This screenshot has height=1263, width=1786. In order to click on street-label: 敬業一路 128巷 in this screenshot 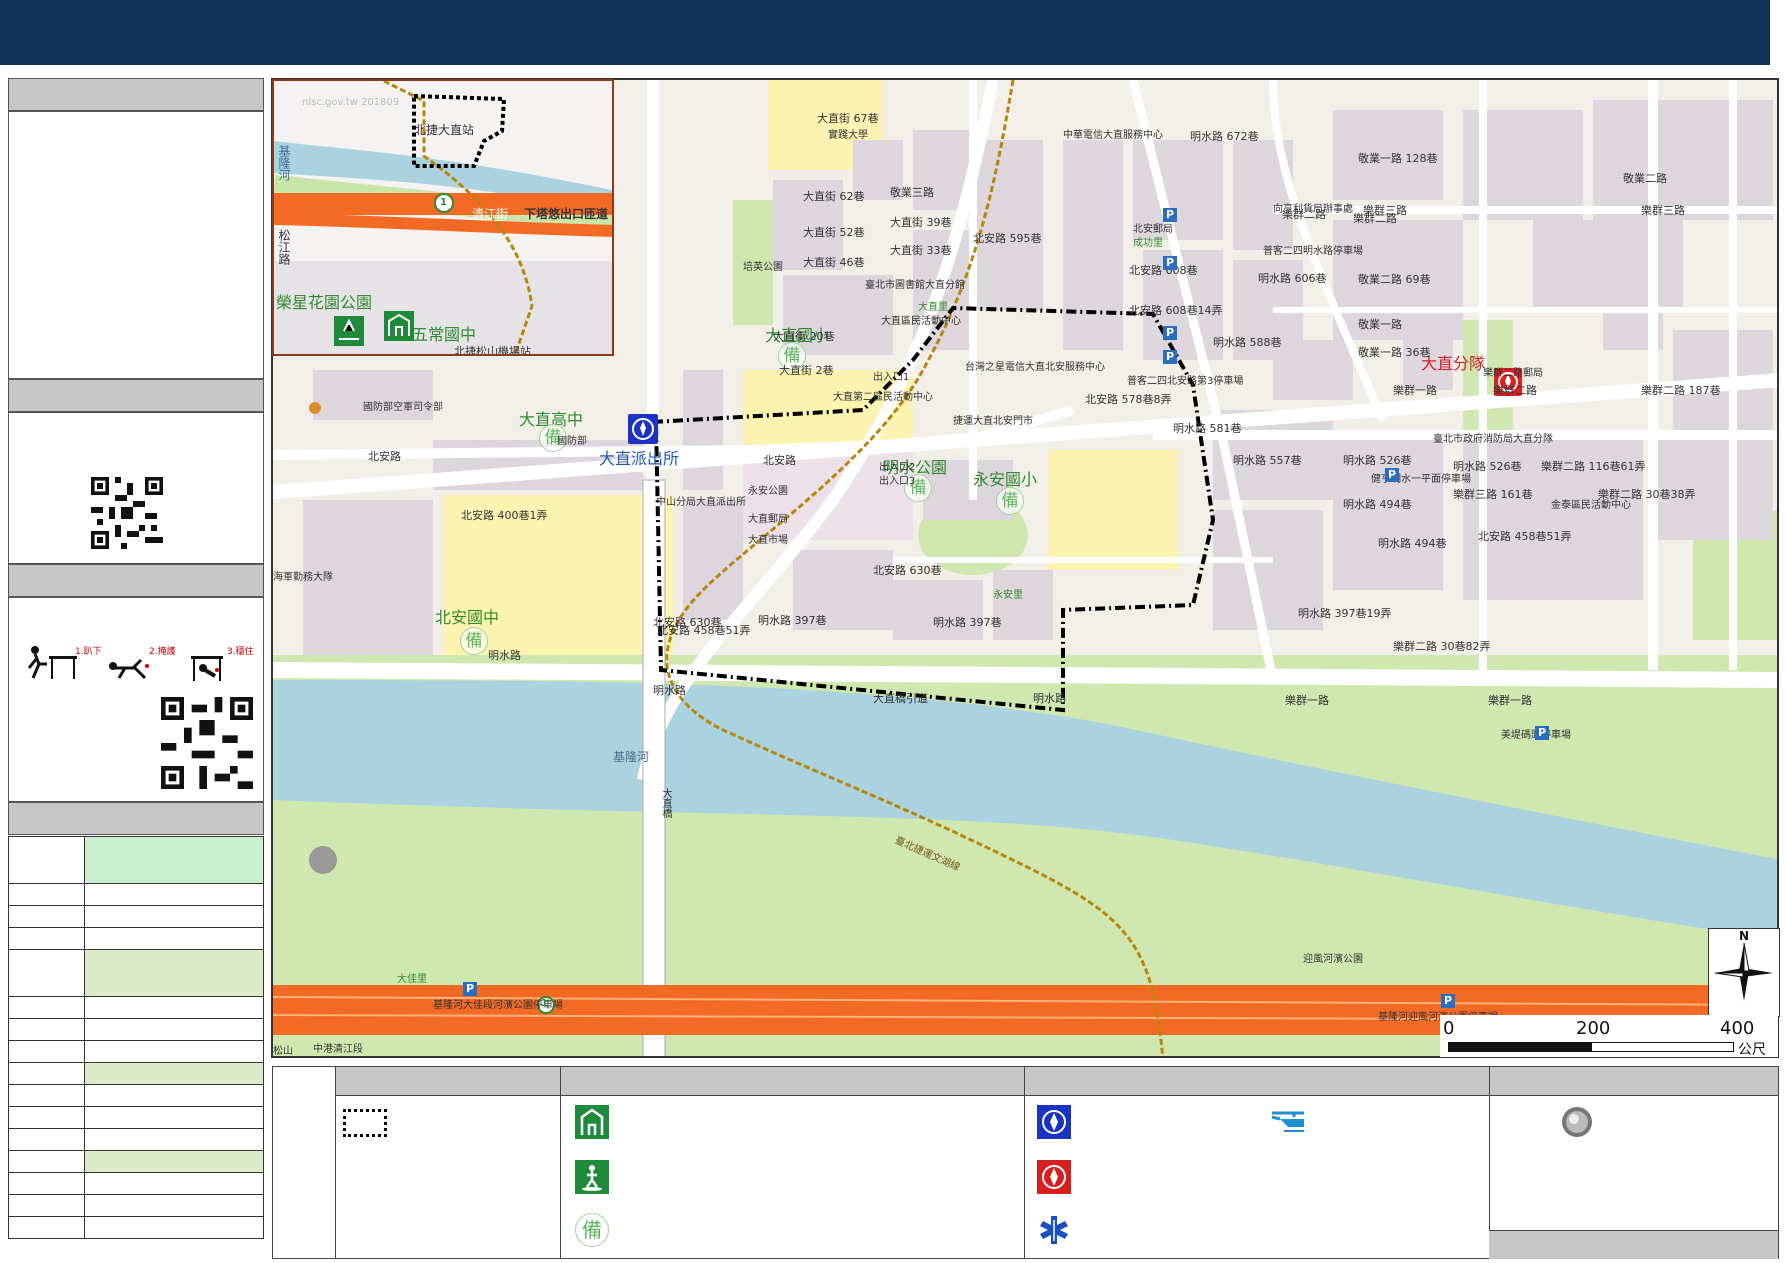, I will do `click(1398, 158)`.